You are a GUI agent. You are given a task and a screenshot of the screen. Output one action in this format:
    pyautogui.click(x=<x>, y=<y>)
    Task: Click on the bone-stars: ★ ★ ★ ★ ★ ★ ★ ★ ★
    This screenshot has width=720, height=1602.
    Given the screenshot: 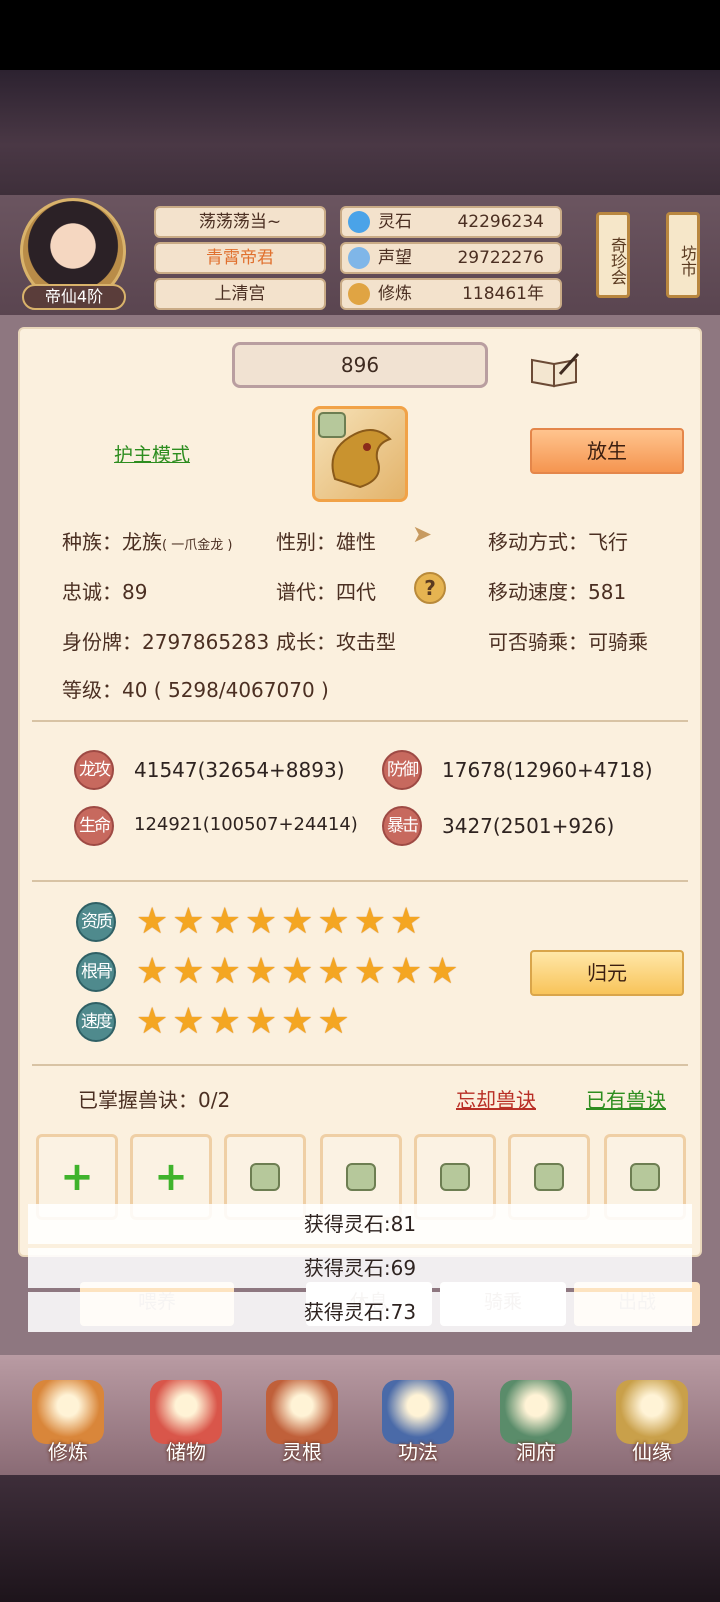 What is the action you would take?
    pyautogui.click(x=297, y=972)
    